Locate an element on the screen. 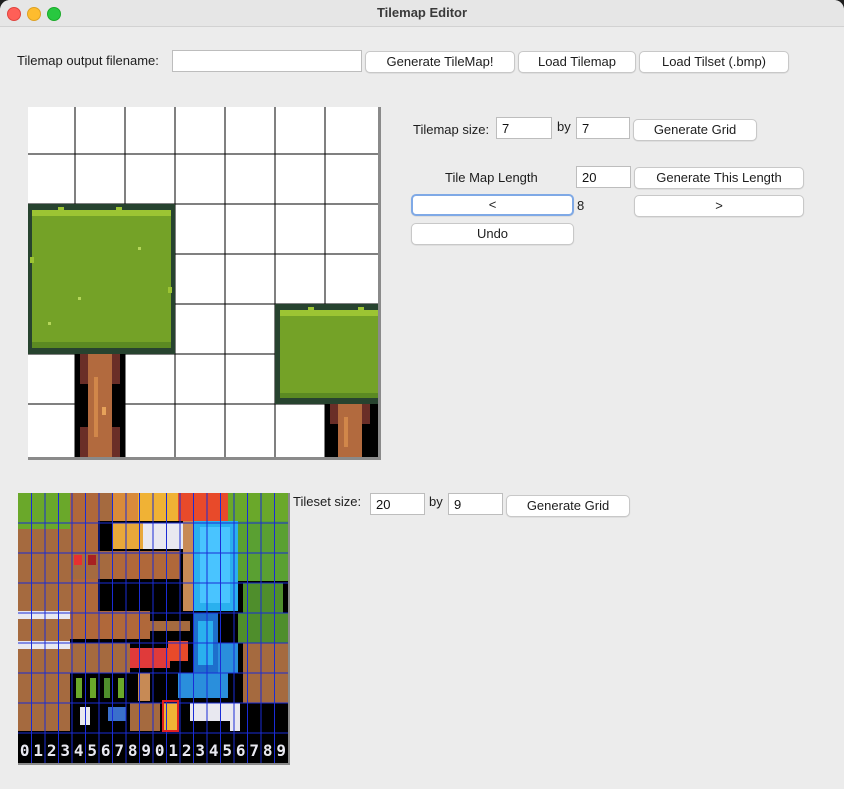 This screenshot has width=844, height=789. tileset-size-label: Tileset size: is located at coordinates (327, 501).